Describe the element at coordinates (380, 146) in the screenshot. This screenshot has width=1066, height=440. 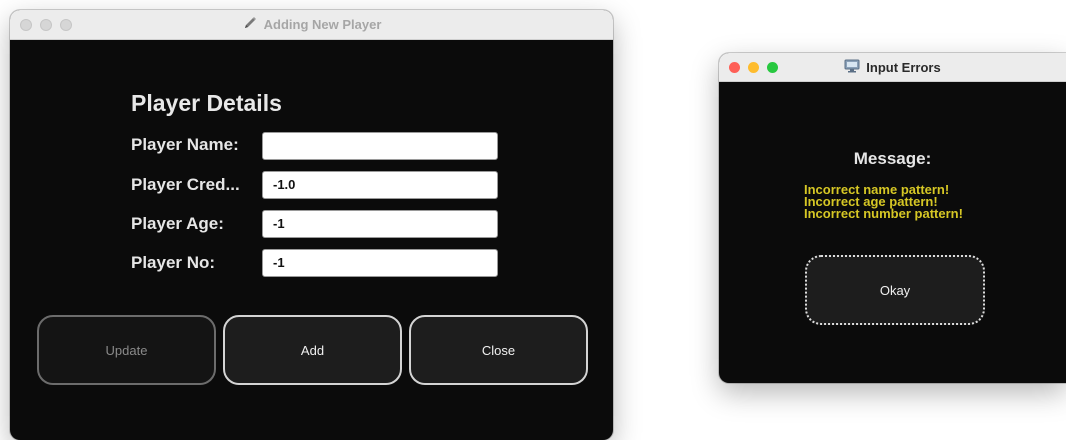
I see `player-name-input` at that location.